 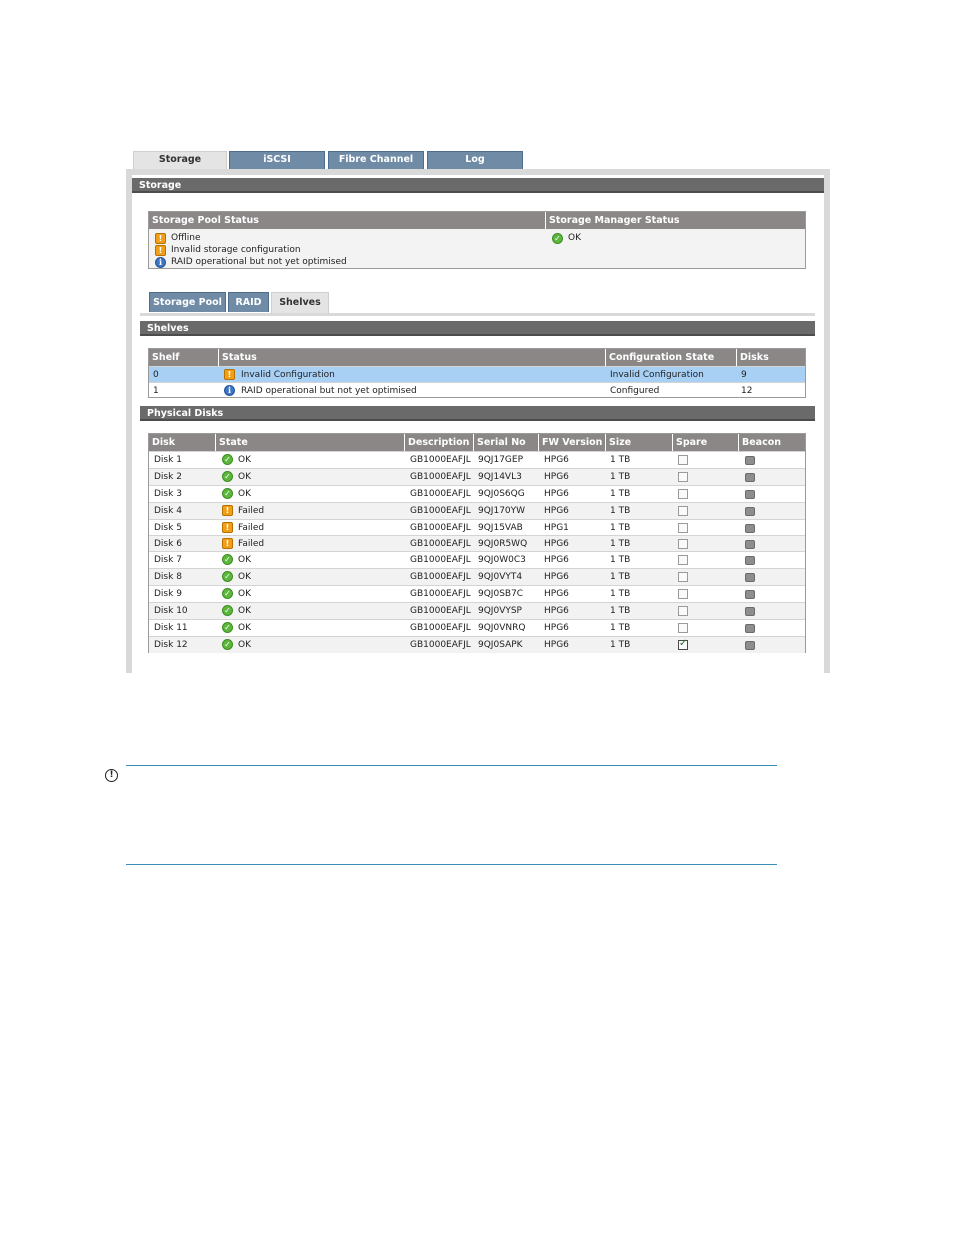 What do you see at coordinates (251, 544) in the screenshot?
I see `disk-state-cell: Failed` at bounding box center [251, 544].